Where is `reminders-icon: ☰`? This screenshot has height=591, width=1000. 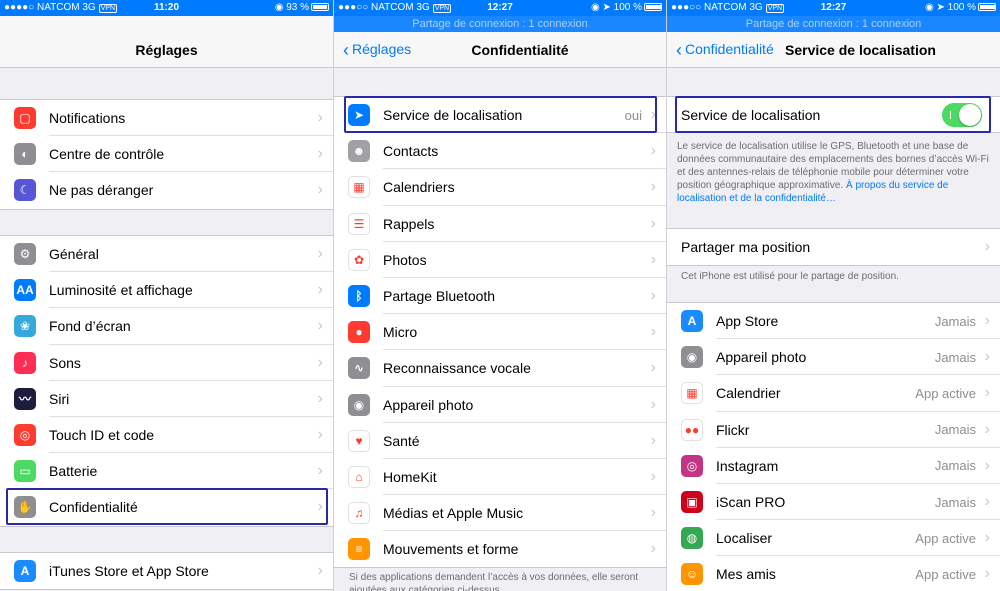 reminders-icon: ☰ is located at coordinates (359, 223).